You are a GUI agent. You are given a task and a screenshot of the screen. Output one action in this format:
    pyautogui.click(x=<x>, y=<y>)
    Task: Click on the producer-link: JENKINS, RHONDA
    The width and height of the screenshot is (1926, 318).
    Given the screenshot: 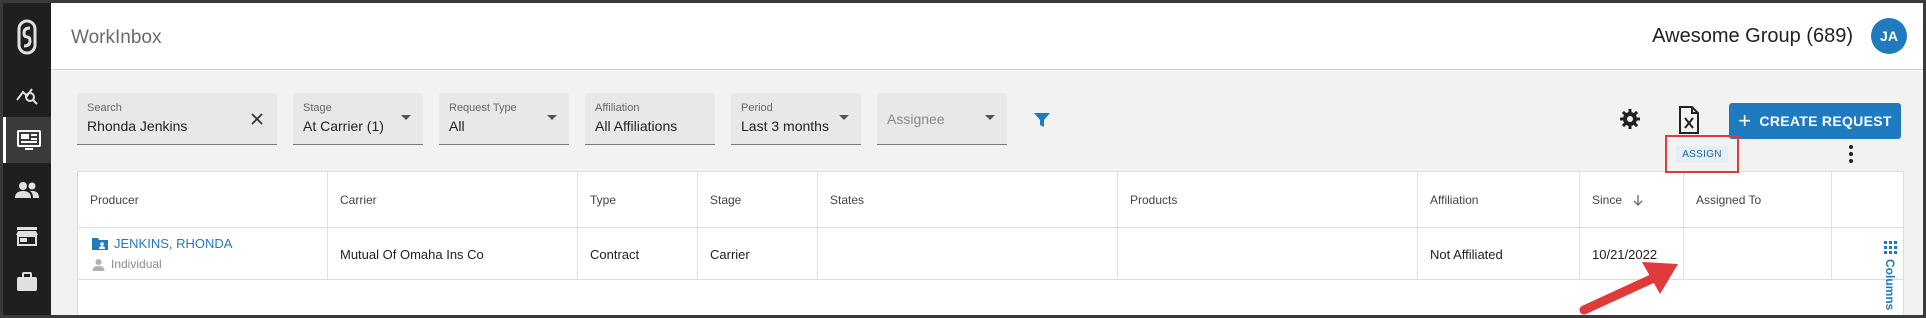 What is the action you would take?
    pyautogui.click(x=162, y=243)
    